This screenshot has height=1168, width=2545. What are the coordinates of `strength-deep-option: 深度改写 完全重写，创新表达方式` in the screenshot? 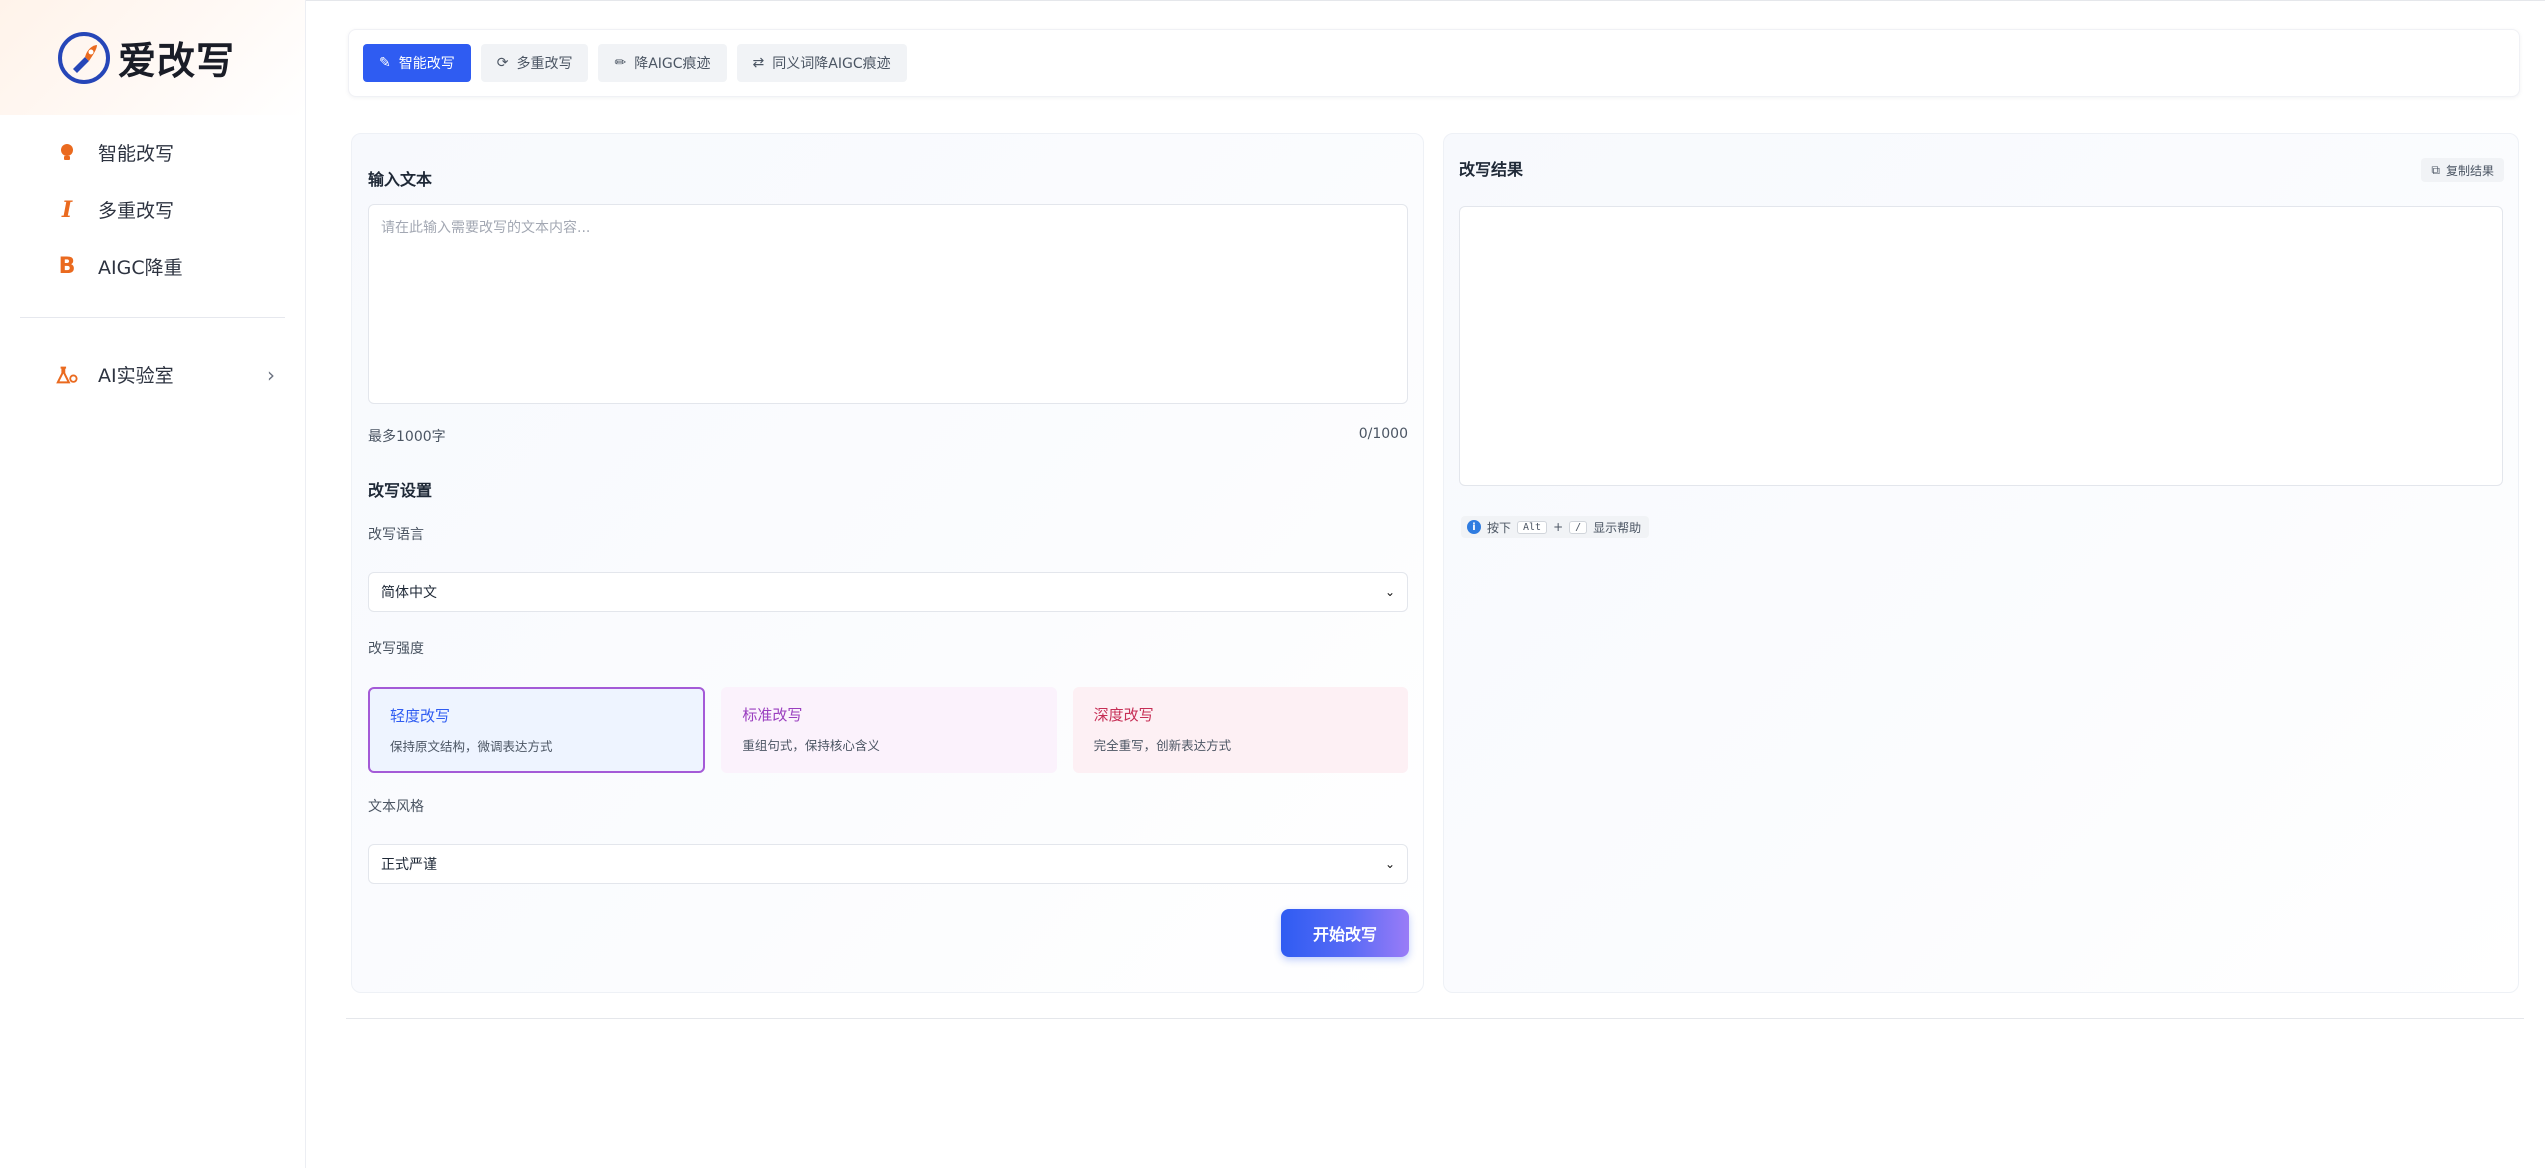 It's located at (1240, 730).